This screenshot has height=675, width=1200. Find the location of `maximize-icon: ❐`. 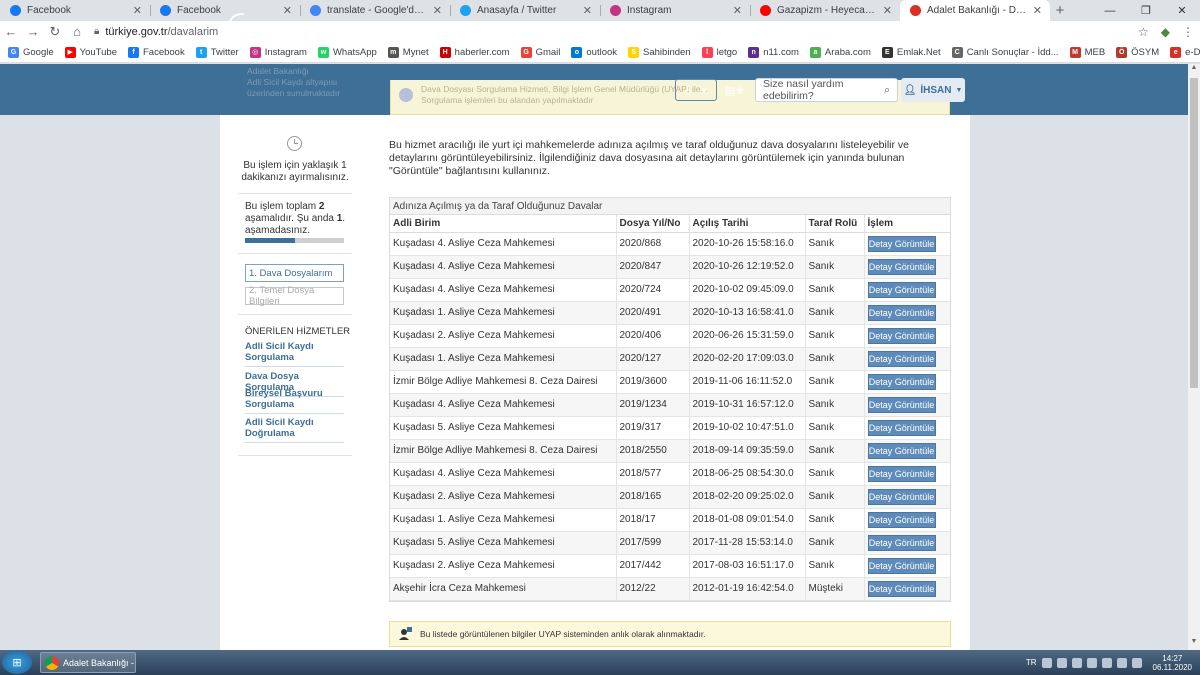

maximize-icon: ❐ is located at coordinates (1146, 10).